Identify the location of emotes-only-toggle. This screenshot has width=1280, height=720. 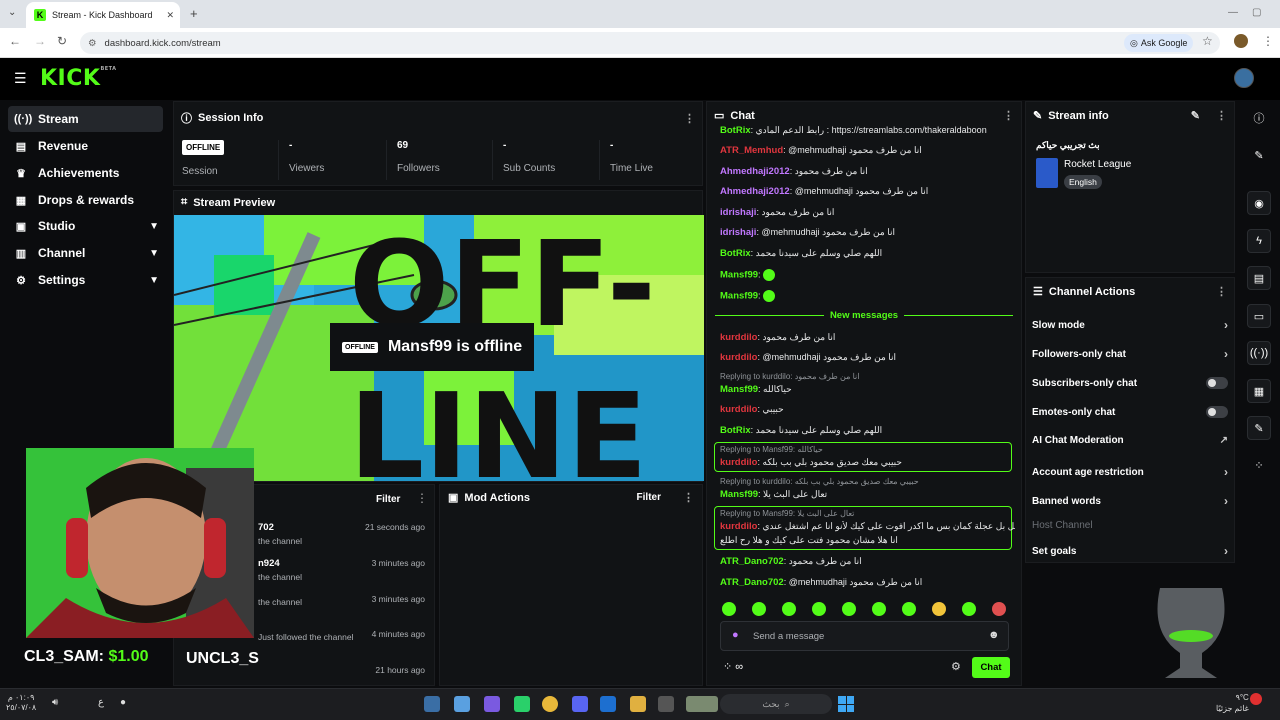
(1217, 412).